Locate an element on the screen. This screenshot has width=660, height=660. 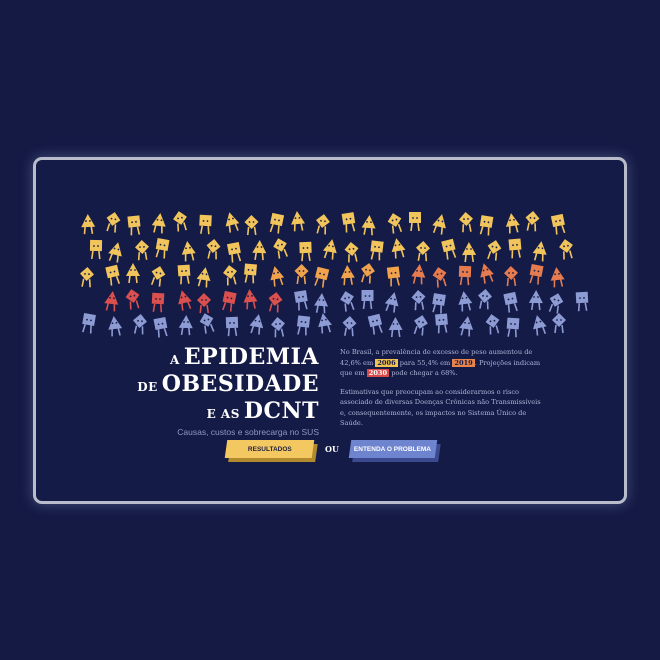
or-label: OU is located at coordinates (332, 449).